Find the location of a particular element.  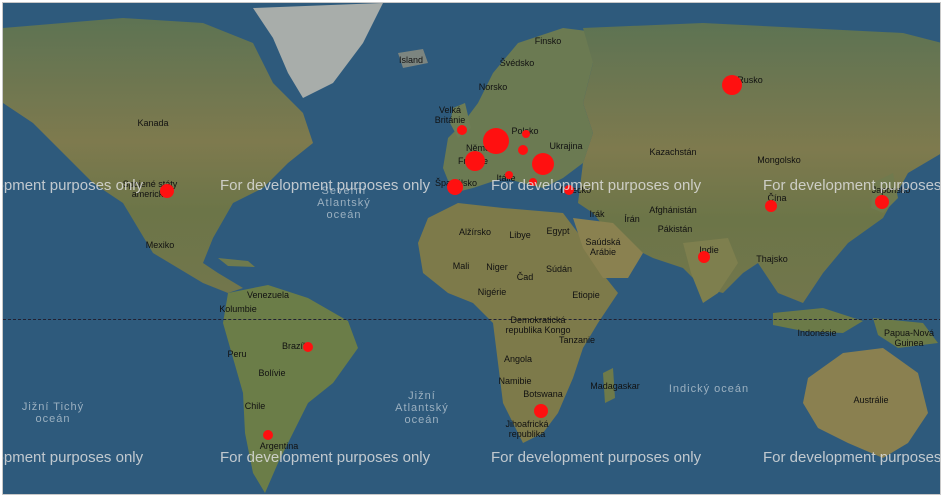

country-label-libye: Libye is located at coordinates (520, 235).